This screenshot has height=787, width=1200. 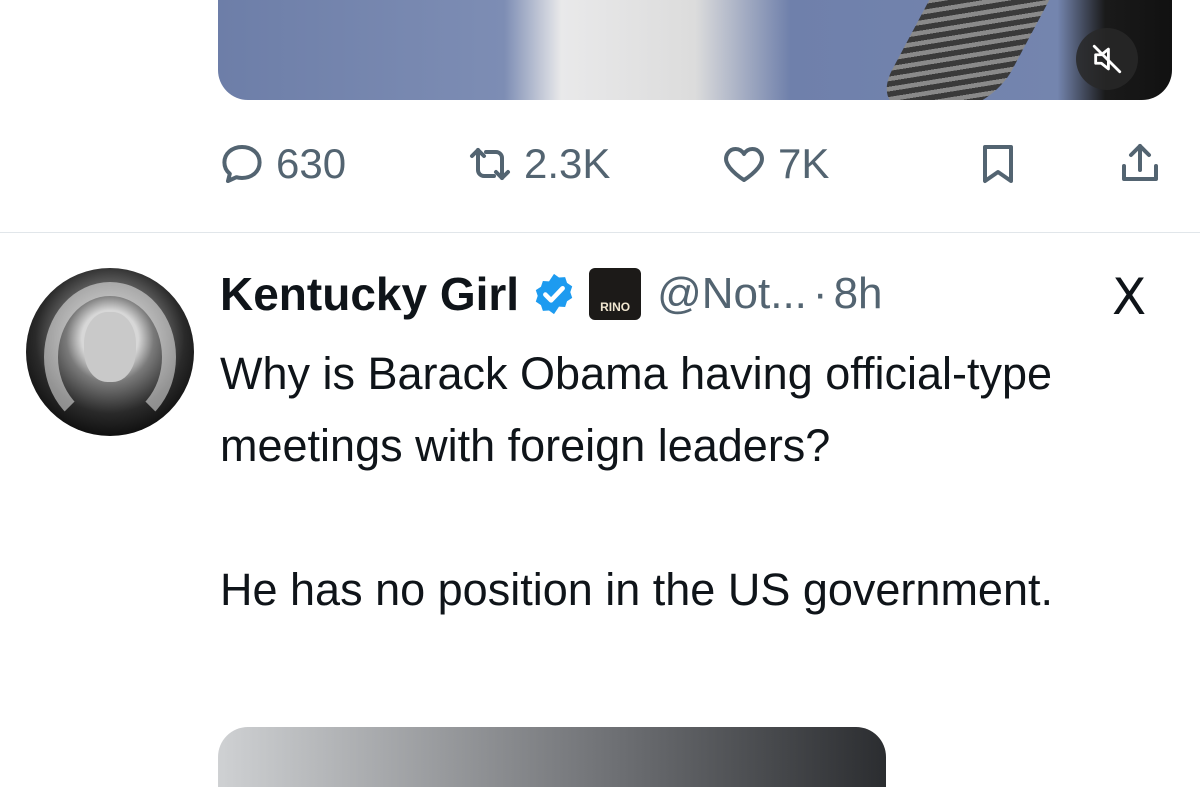 I want to click on mute-icon, so click(x=1107, y=59).